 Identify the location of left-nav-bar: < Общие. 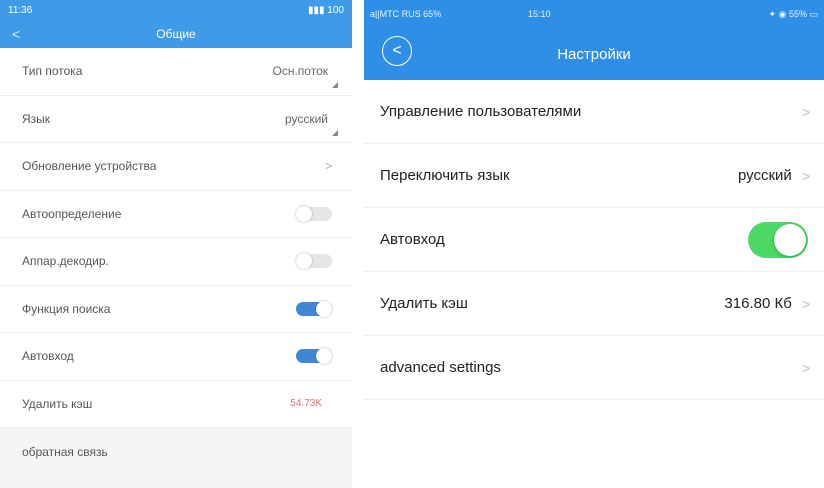
(176, 34).